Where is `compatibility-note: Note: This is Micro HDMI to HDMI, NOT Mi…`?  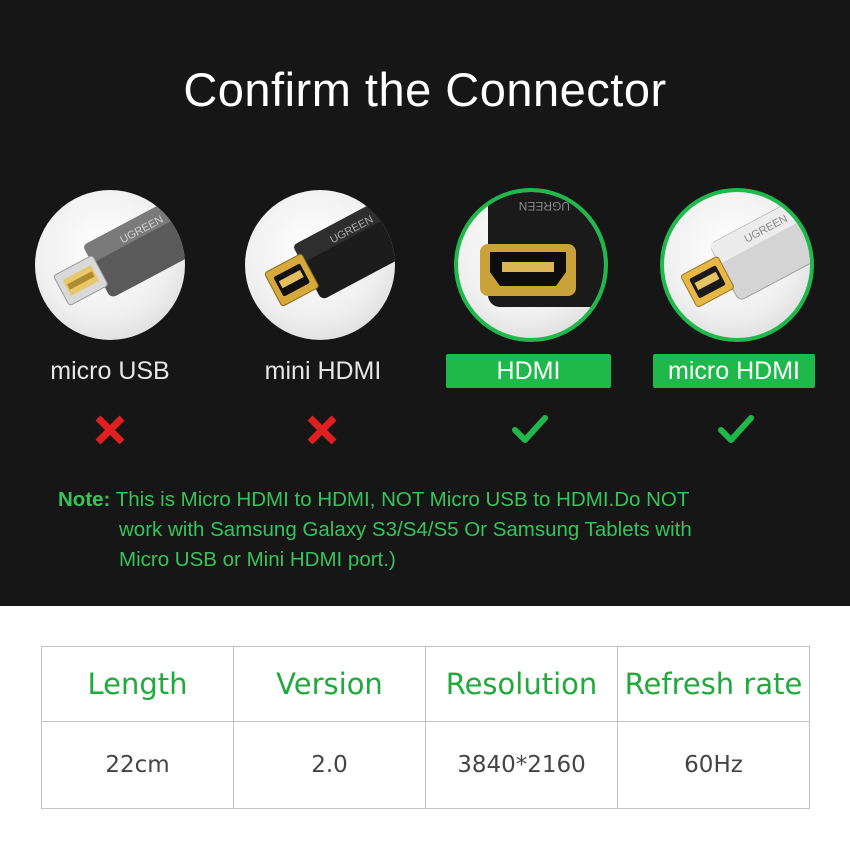 compatibility-note: Note: This is Micro HDMI to HDMI, NOT Mi… is located at coordinates (438, 530).